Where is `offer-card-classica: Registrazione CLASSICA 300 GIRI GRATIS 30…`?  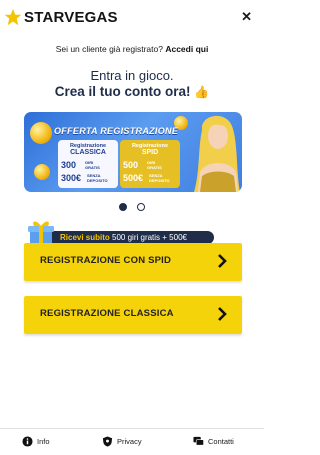
offer-card-classica: Registrazione CLASSICA 300 GIRI GRATIS 30… is located at coordinates (88, 164).